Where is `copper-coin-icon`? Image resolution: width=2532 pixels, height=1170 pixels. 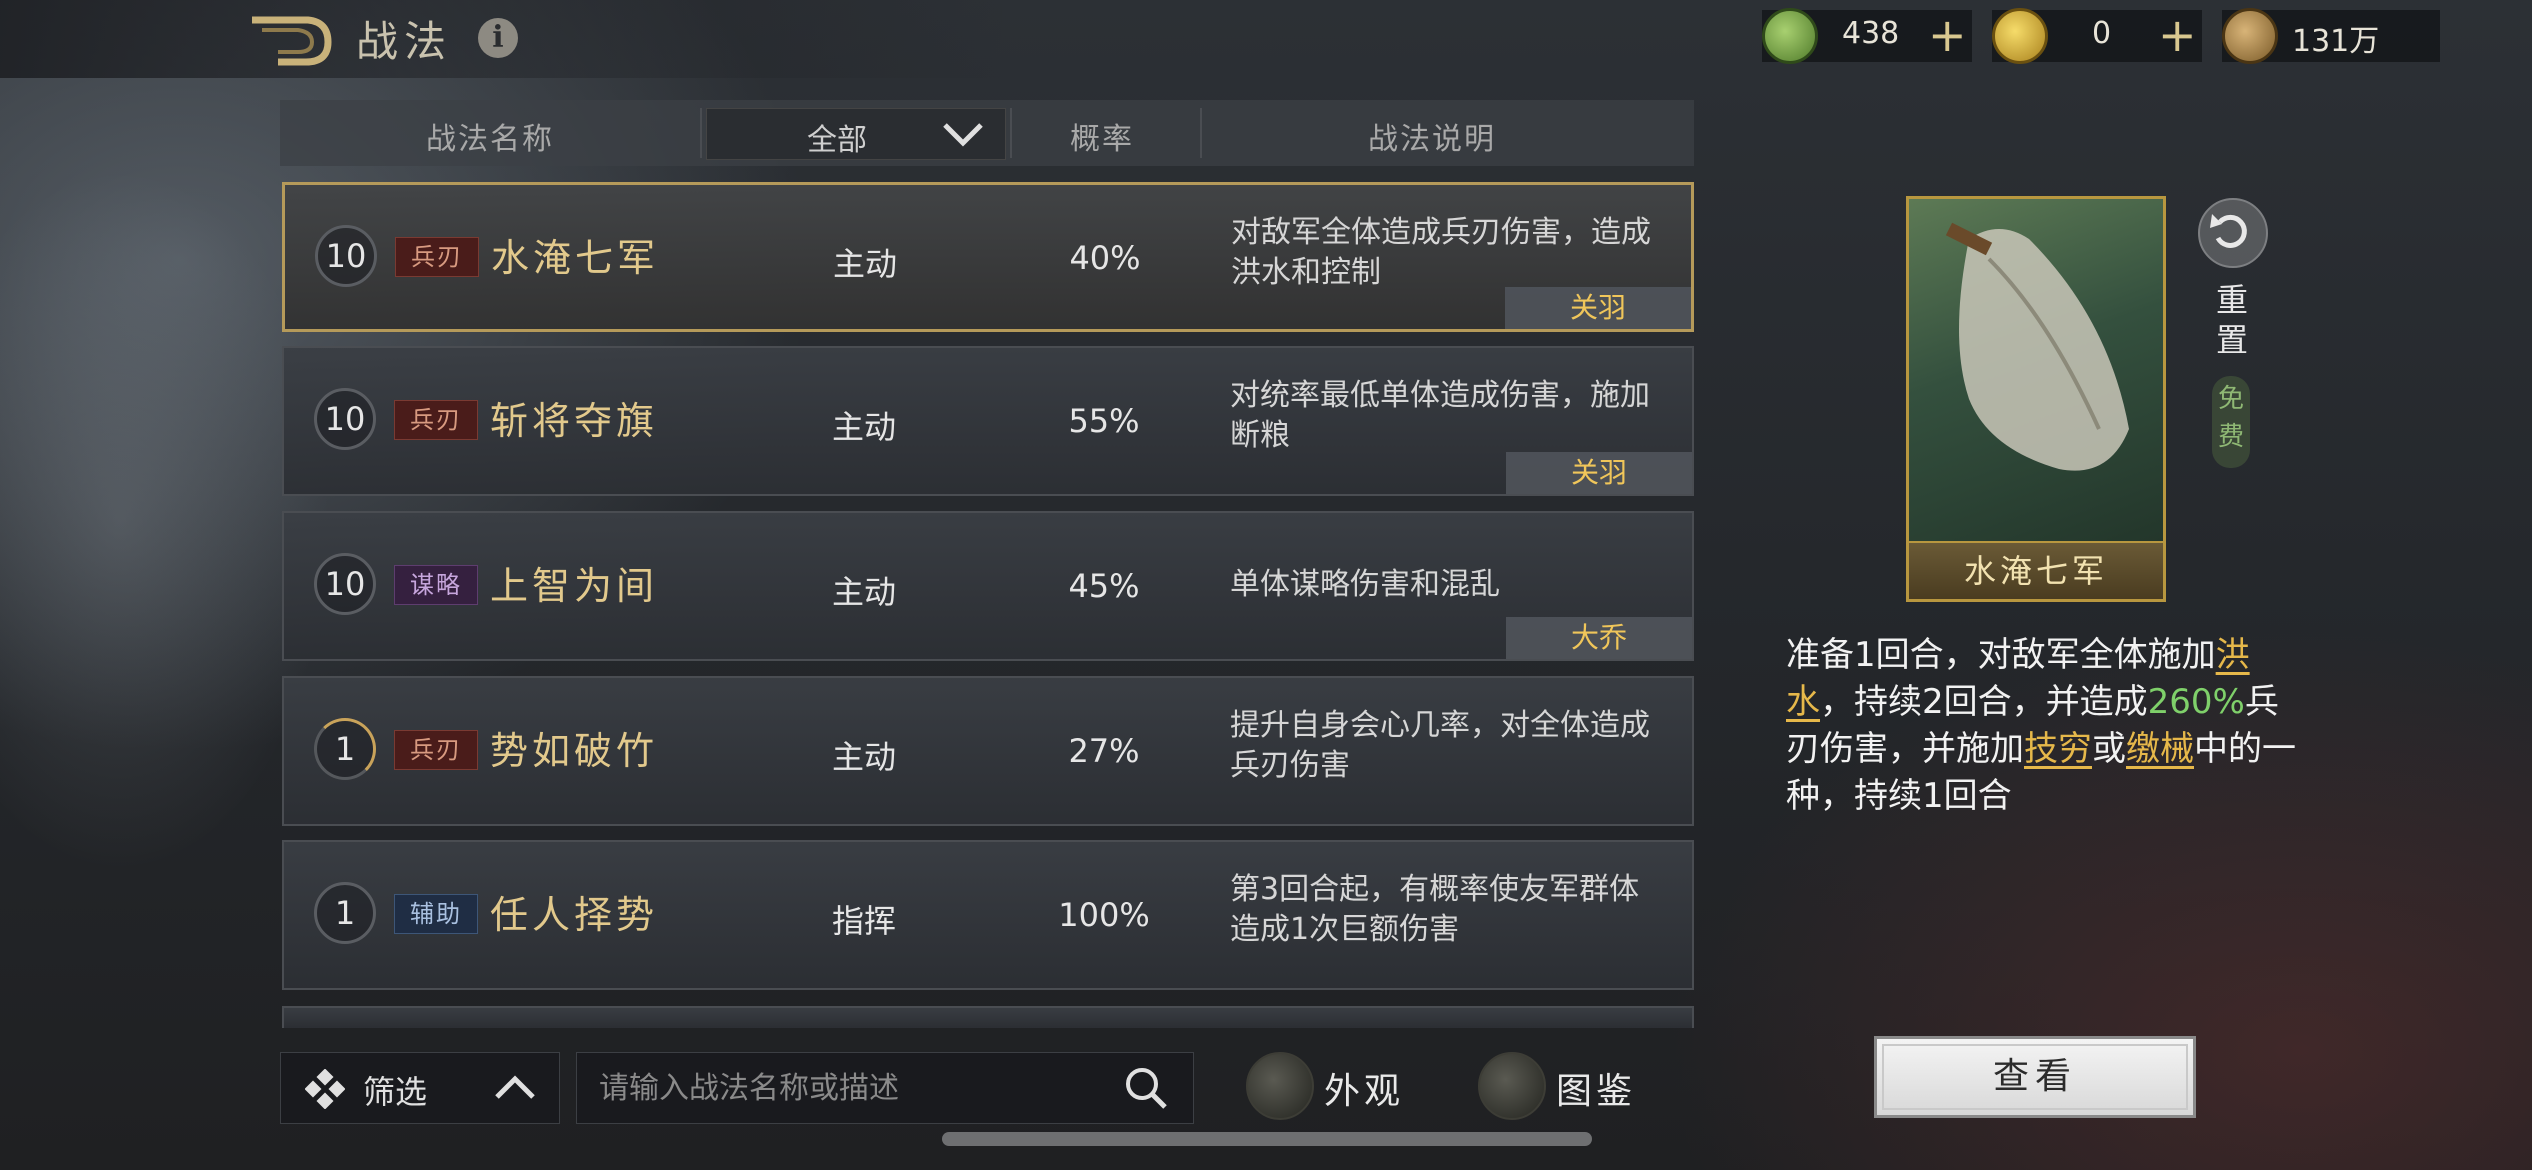
copper-coin-icon is located at coordinates (2250, 36).